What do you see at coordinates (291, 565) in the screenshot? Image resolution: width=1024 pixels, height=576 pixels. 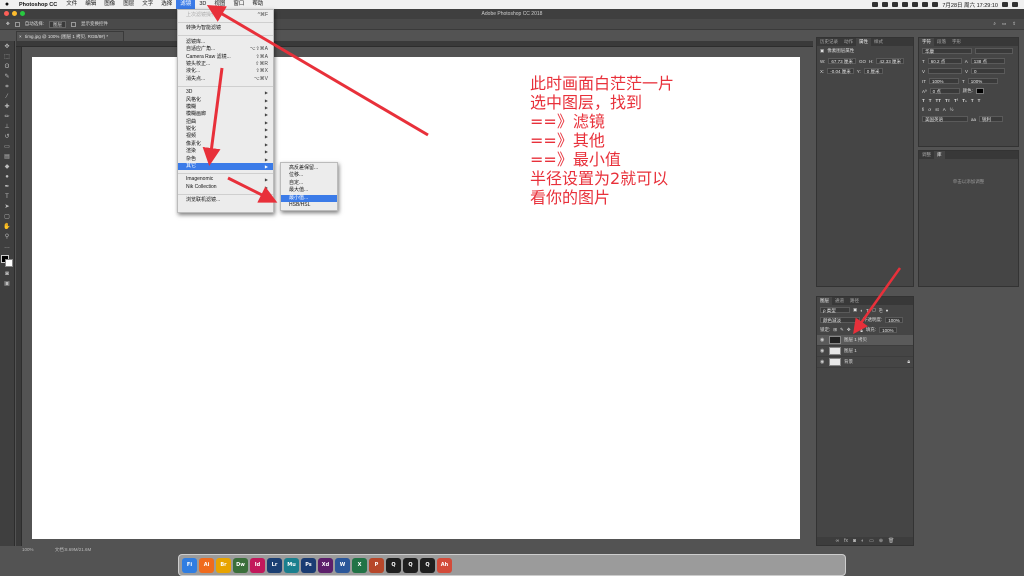 I see `dock-app-icon: Mu` at bounding box center [291, 565].